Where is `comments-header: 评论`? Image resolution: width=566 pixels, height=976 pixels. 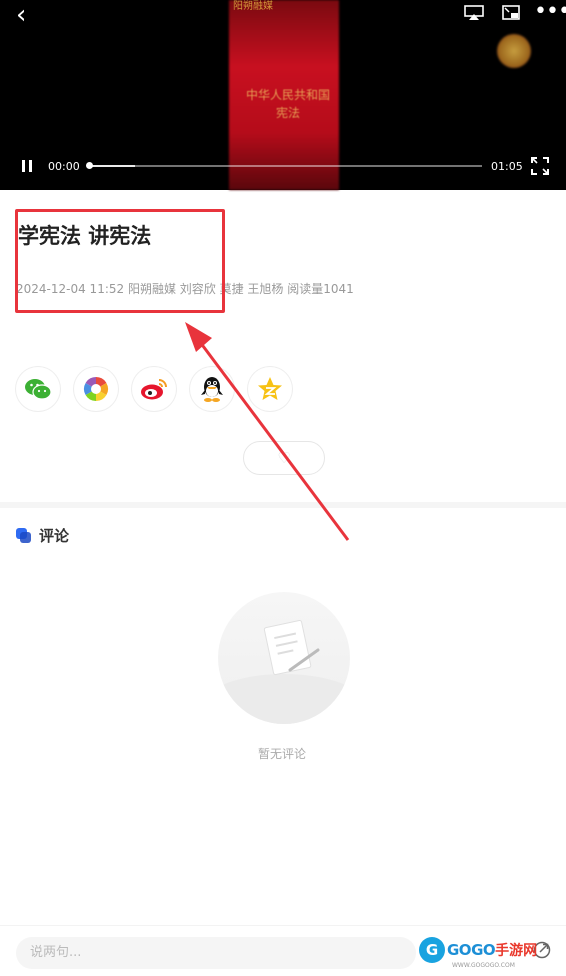 comments-header: 评论 is located at coordinates (42, 535).